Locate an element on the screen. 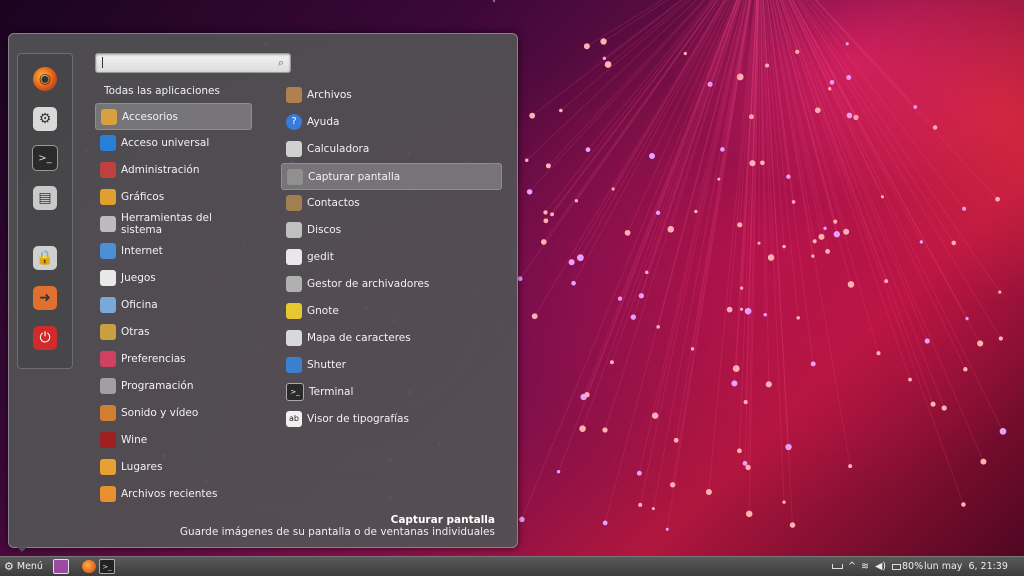  category-oficina: Oficina is located at coordinates (172, 304).